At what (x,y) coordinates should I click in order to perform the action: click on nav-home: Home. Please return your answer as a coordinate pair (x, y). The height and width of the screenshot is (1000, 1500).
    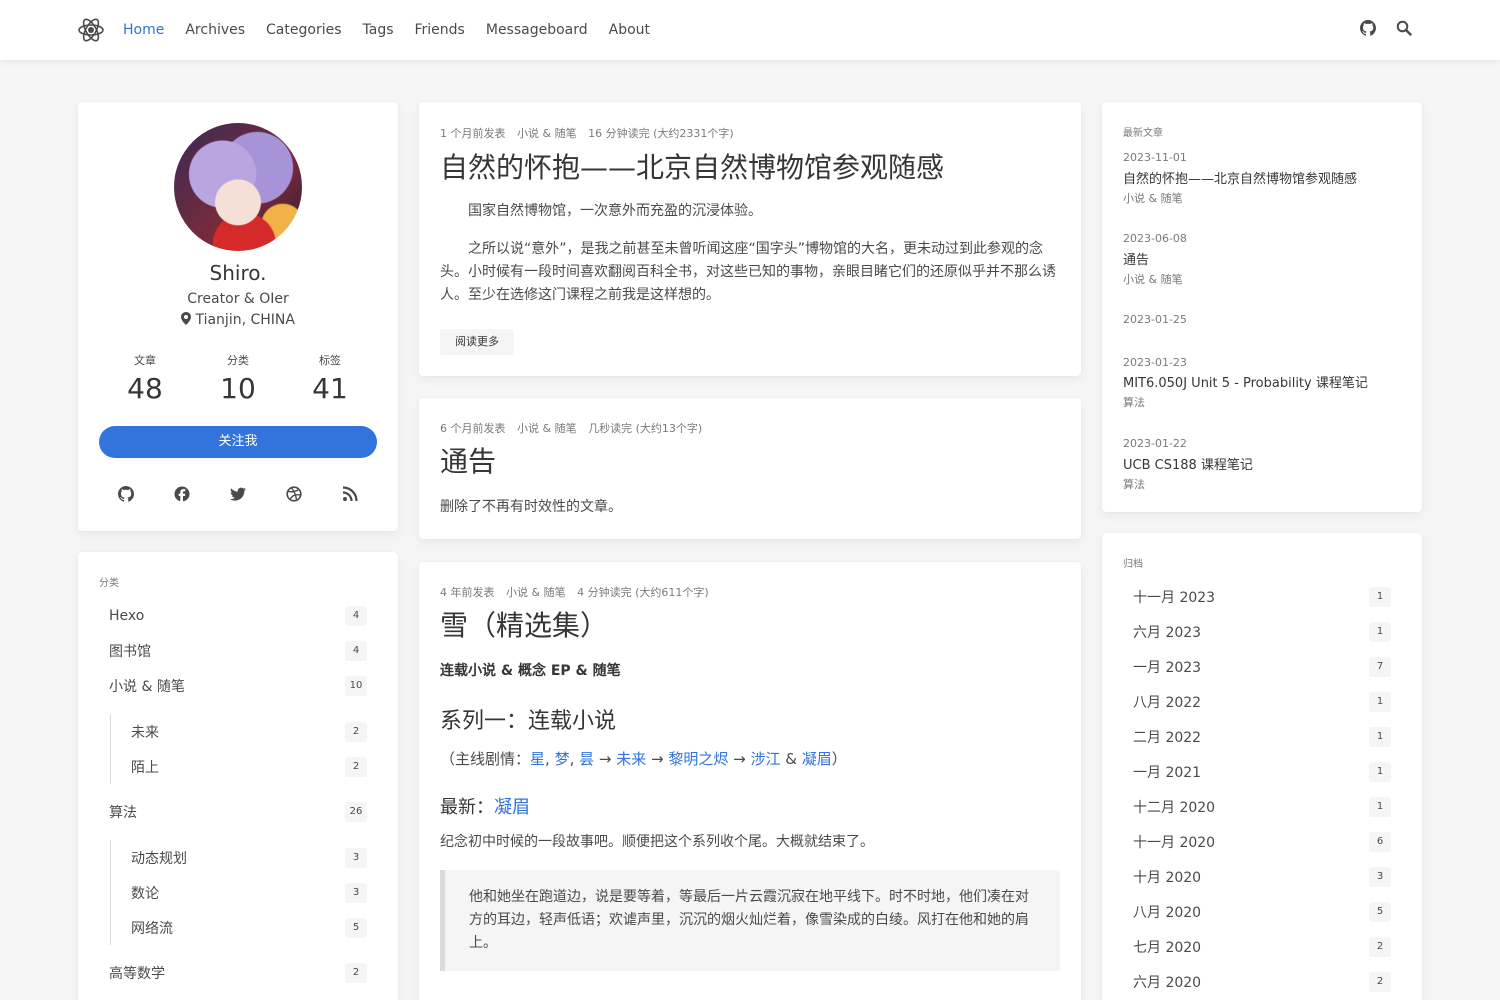
    Looking at the image, I should click on (143, 30).